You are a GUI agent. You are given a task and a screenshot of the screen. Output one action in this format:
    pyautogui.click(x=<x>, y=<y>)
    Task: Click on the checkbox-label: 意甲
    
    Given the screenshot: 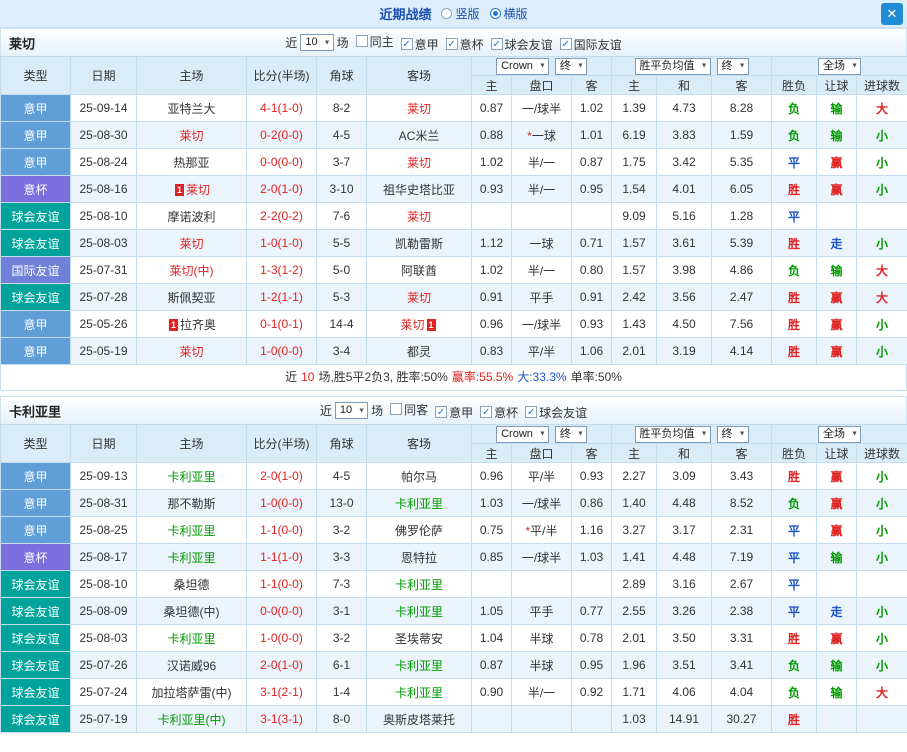 What is the action you would take?
    pyautogui.click(x=461, y=412)
    